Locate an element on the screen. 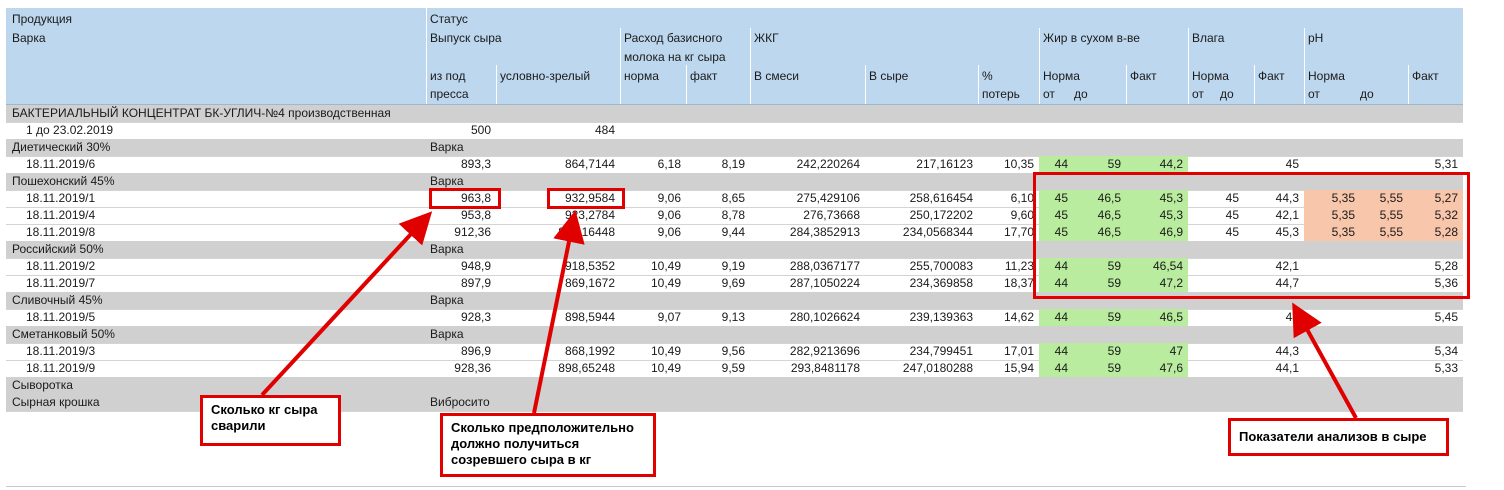  arrow-cooked is located at coordinates (346, 304).